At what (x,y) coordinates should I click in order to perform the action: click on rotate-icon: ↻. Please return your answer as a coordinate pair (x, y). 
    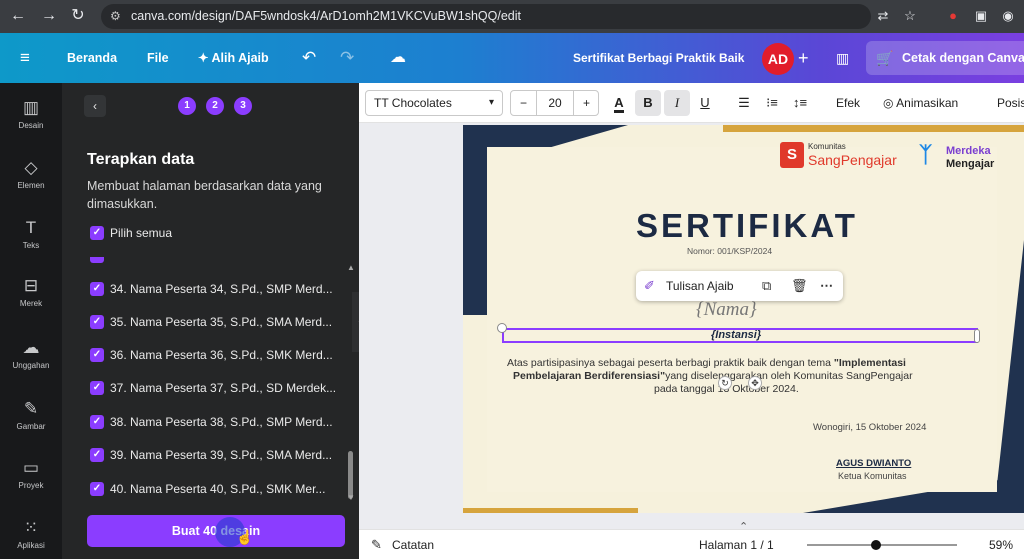
    Looking at the image, I should click on (725, 383).